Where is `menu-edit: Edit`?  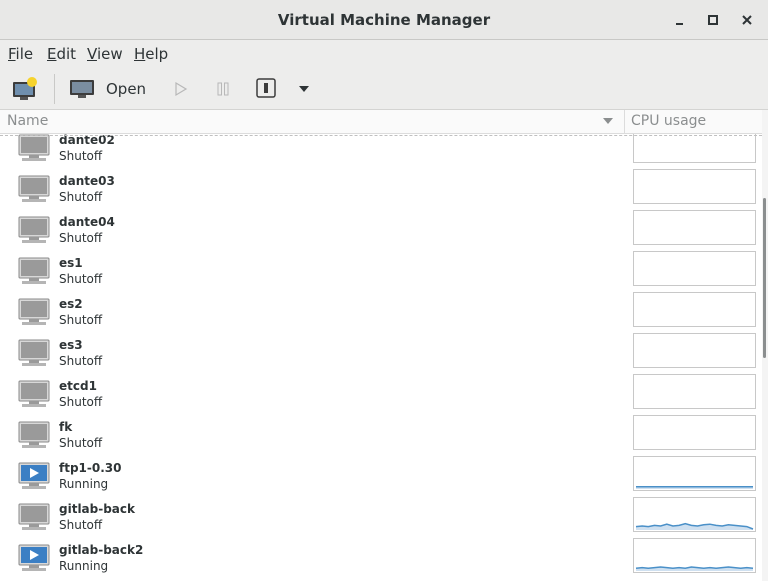 menu-edit: Edit is located at coordinates (61, 54).